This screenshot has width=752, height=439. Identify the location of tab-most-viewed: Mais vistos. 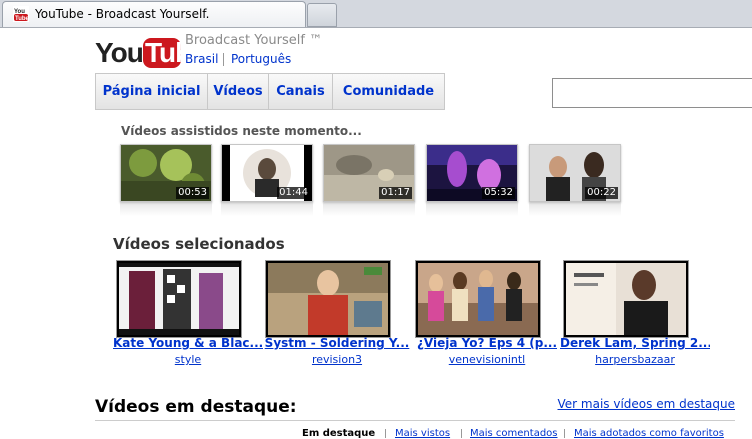
(422, 433).